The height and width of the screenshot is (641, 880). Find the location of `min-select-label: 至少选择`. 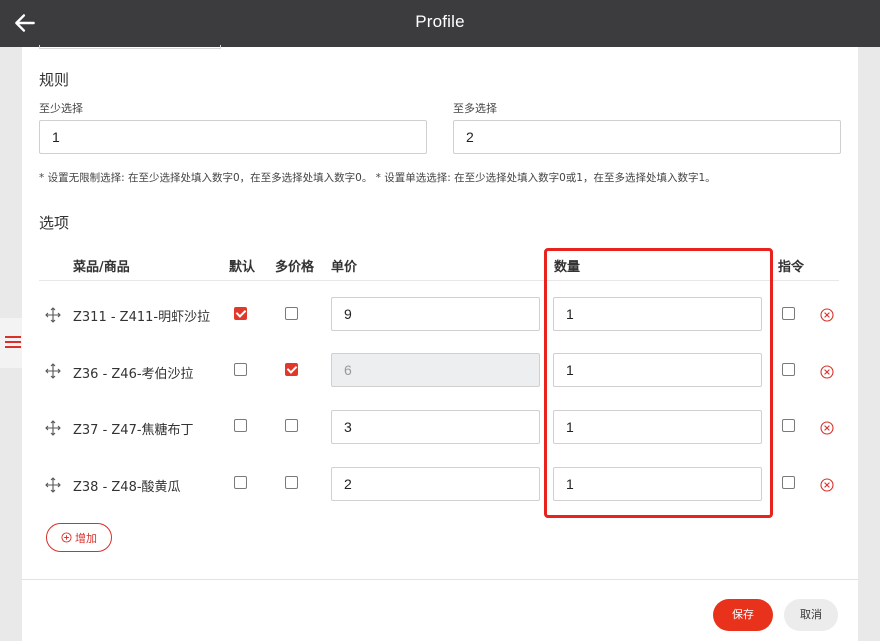

min-select-label: 至少选择 is located at coordinates (61, 108).